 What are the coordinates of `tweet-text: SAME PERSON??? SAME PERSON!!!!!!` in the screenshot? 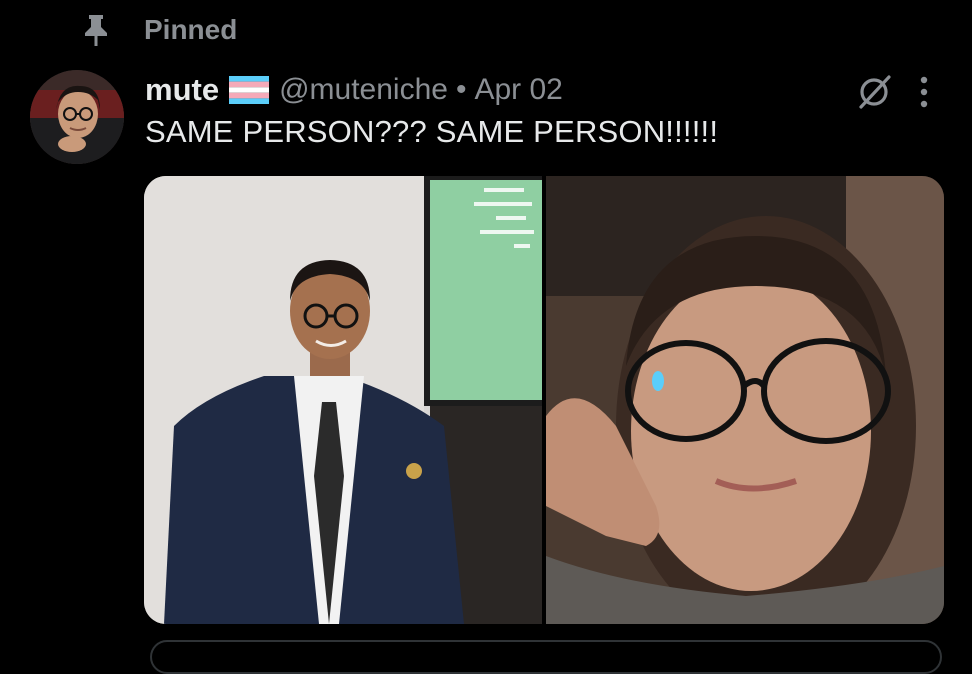 It's located at (432, 131).